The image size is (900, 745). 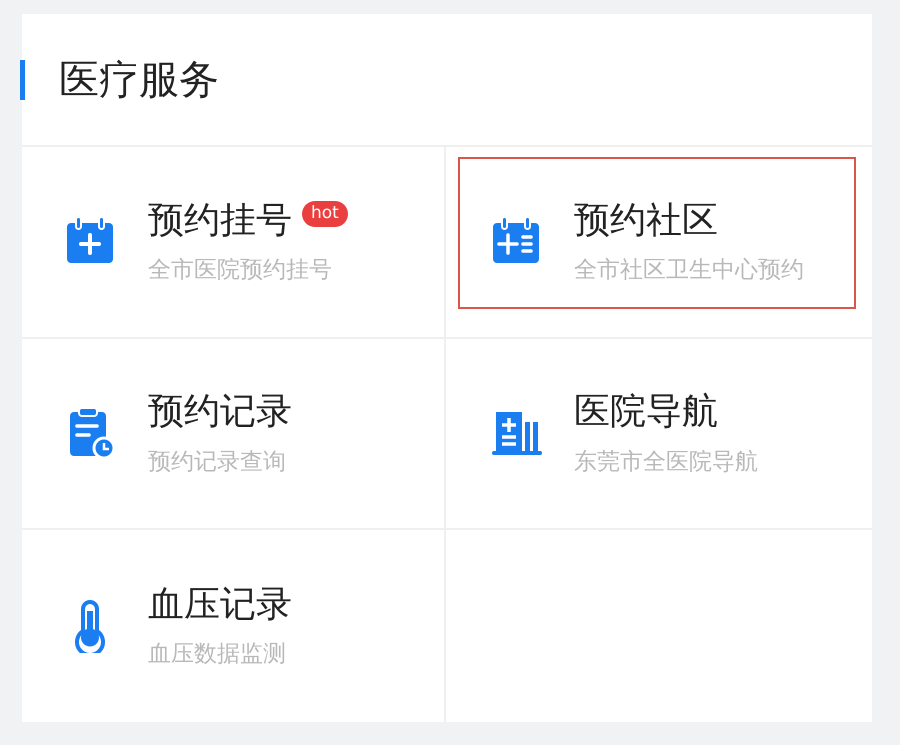 I want to click on service-title: 预约记录, so click(x=220, y=412).